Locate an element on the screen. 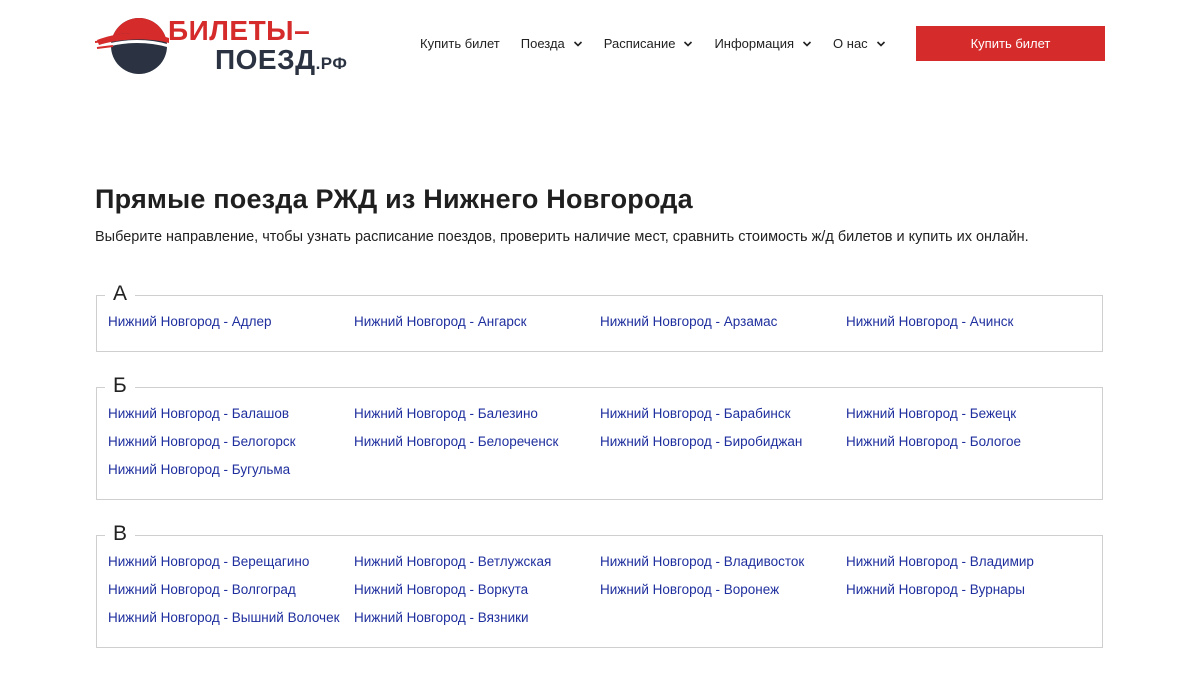 This screenshot has width=1200, height=675. train-logo-icon is located at coordinates (132, 46).